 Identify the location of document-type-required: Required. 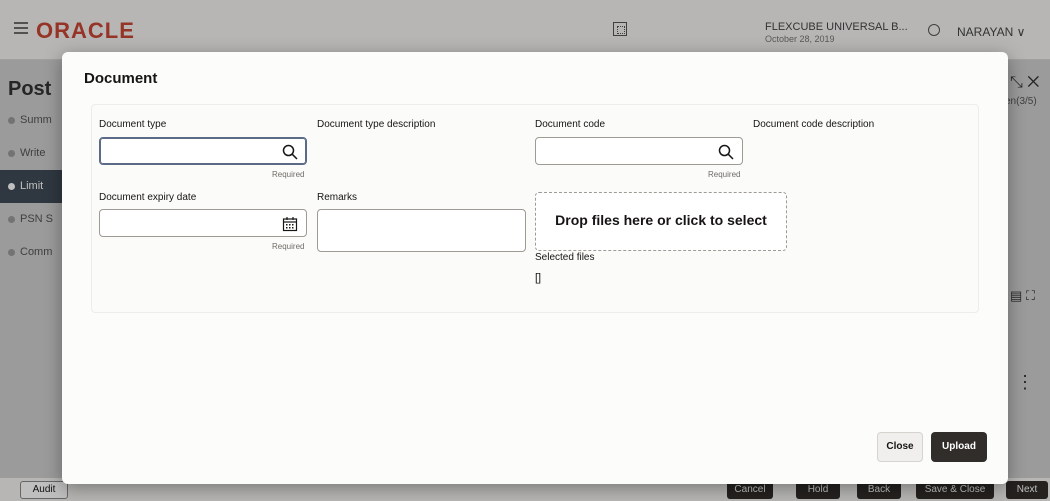
(288, 174).